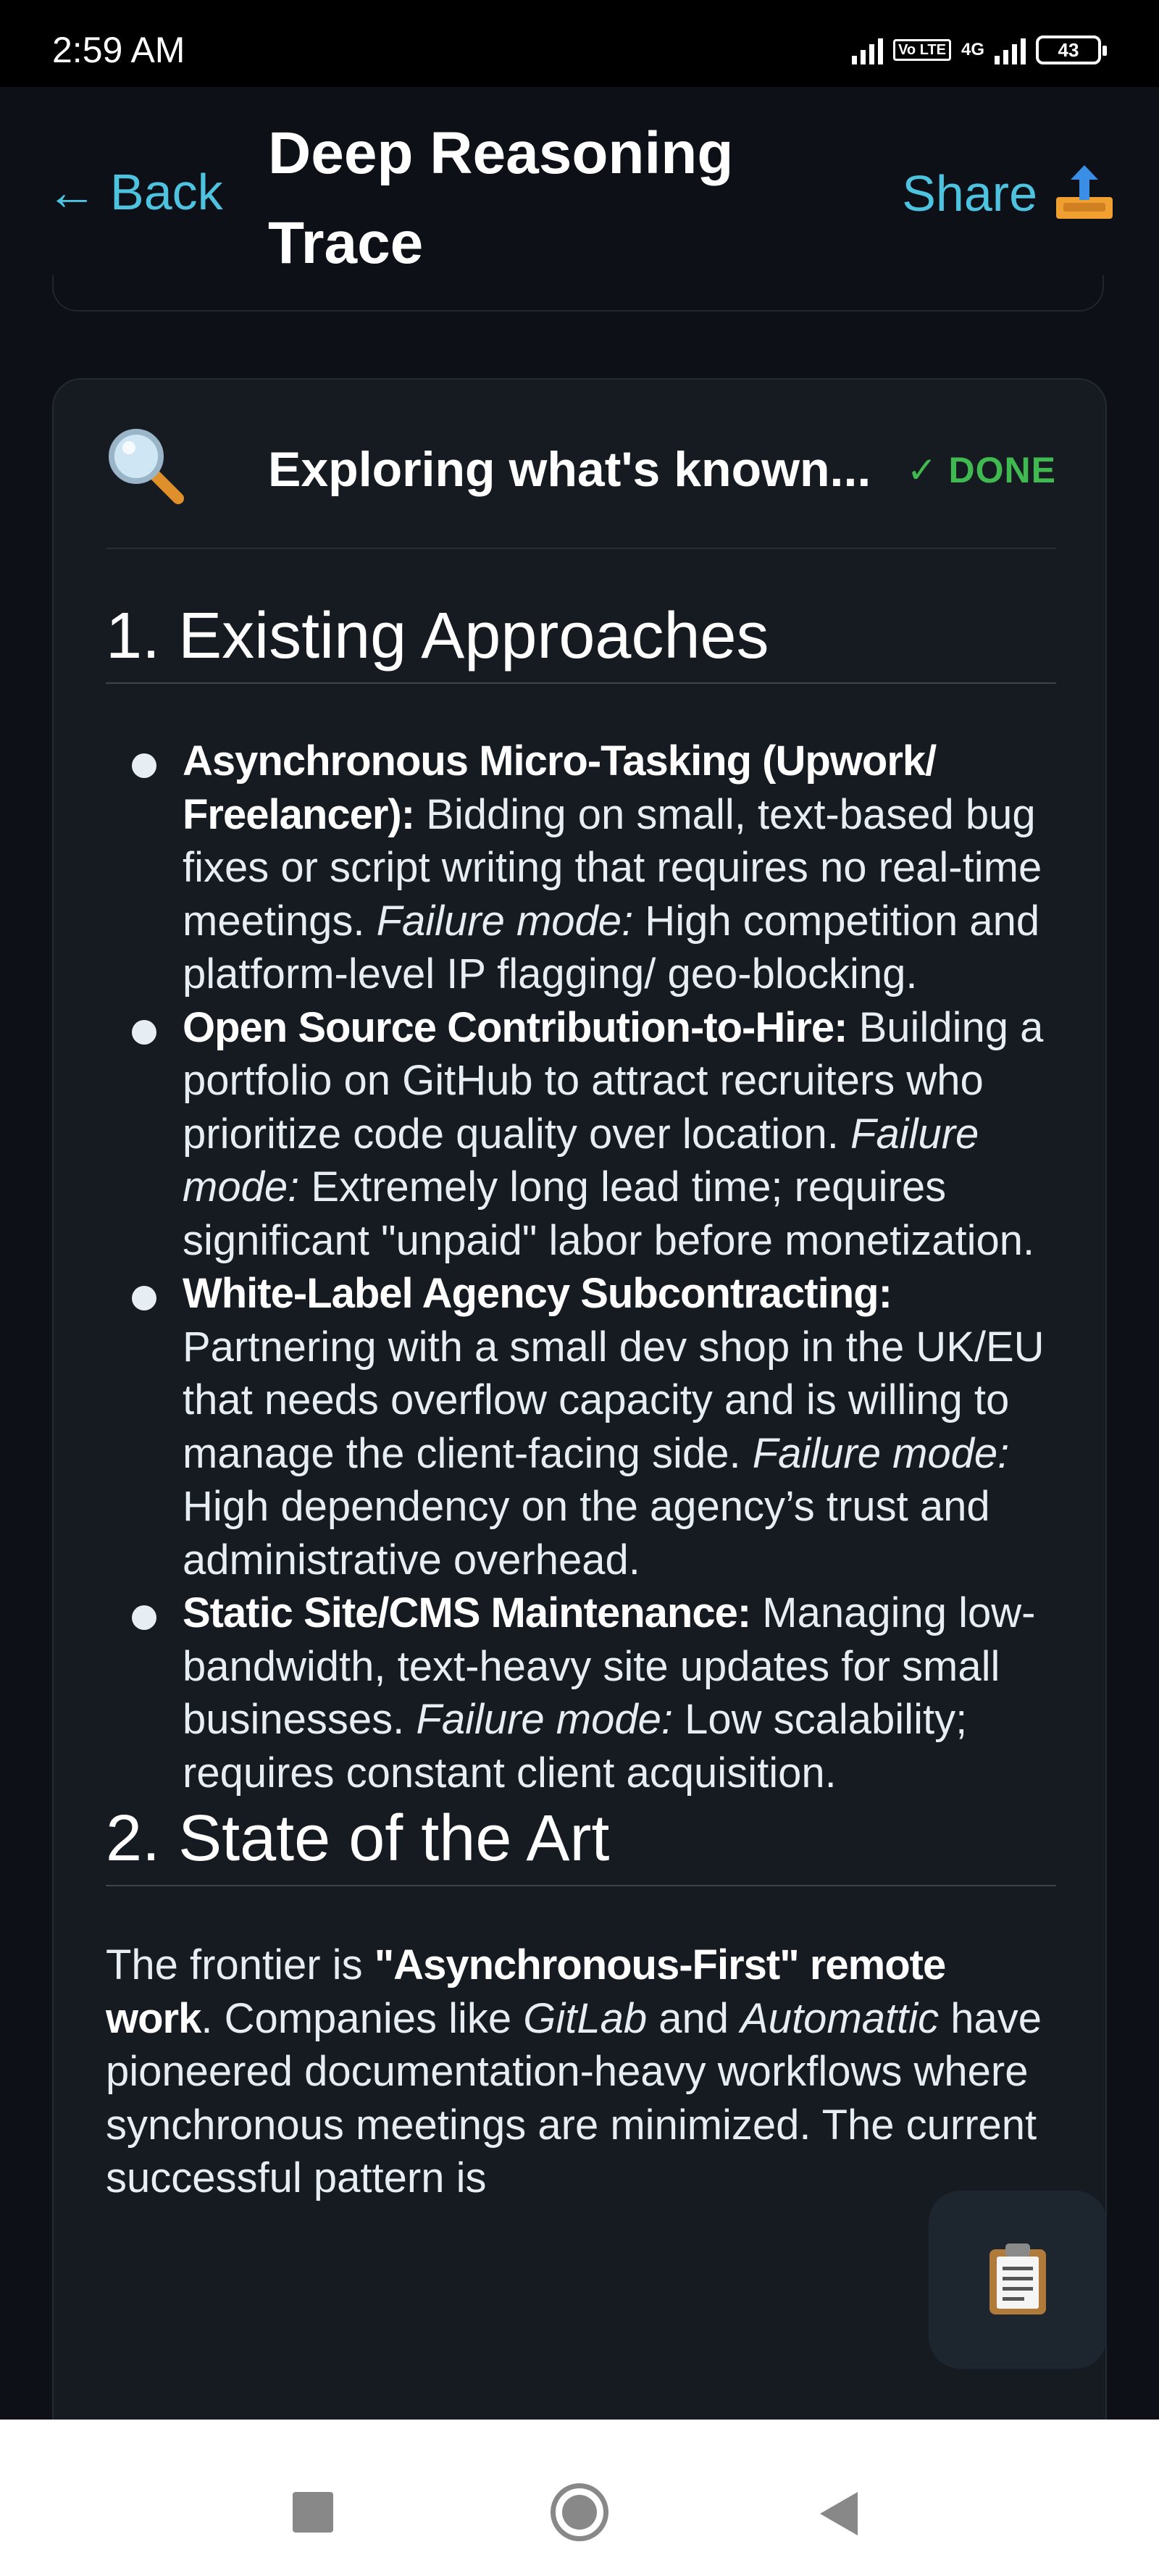 Image resolution: width=1159 pixels, height=2576 pixels. I want to click on back-button: ← Back, so click(134, 192).